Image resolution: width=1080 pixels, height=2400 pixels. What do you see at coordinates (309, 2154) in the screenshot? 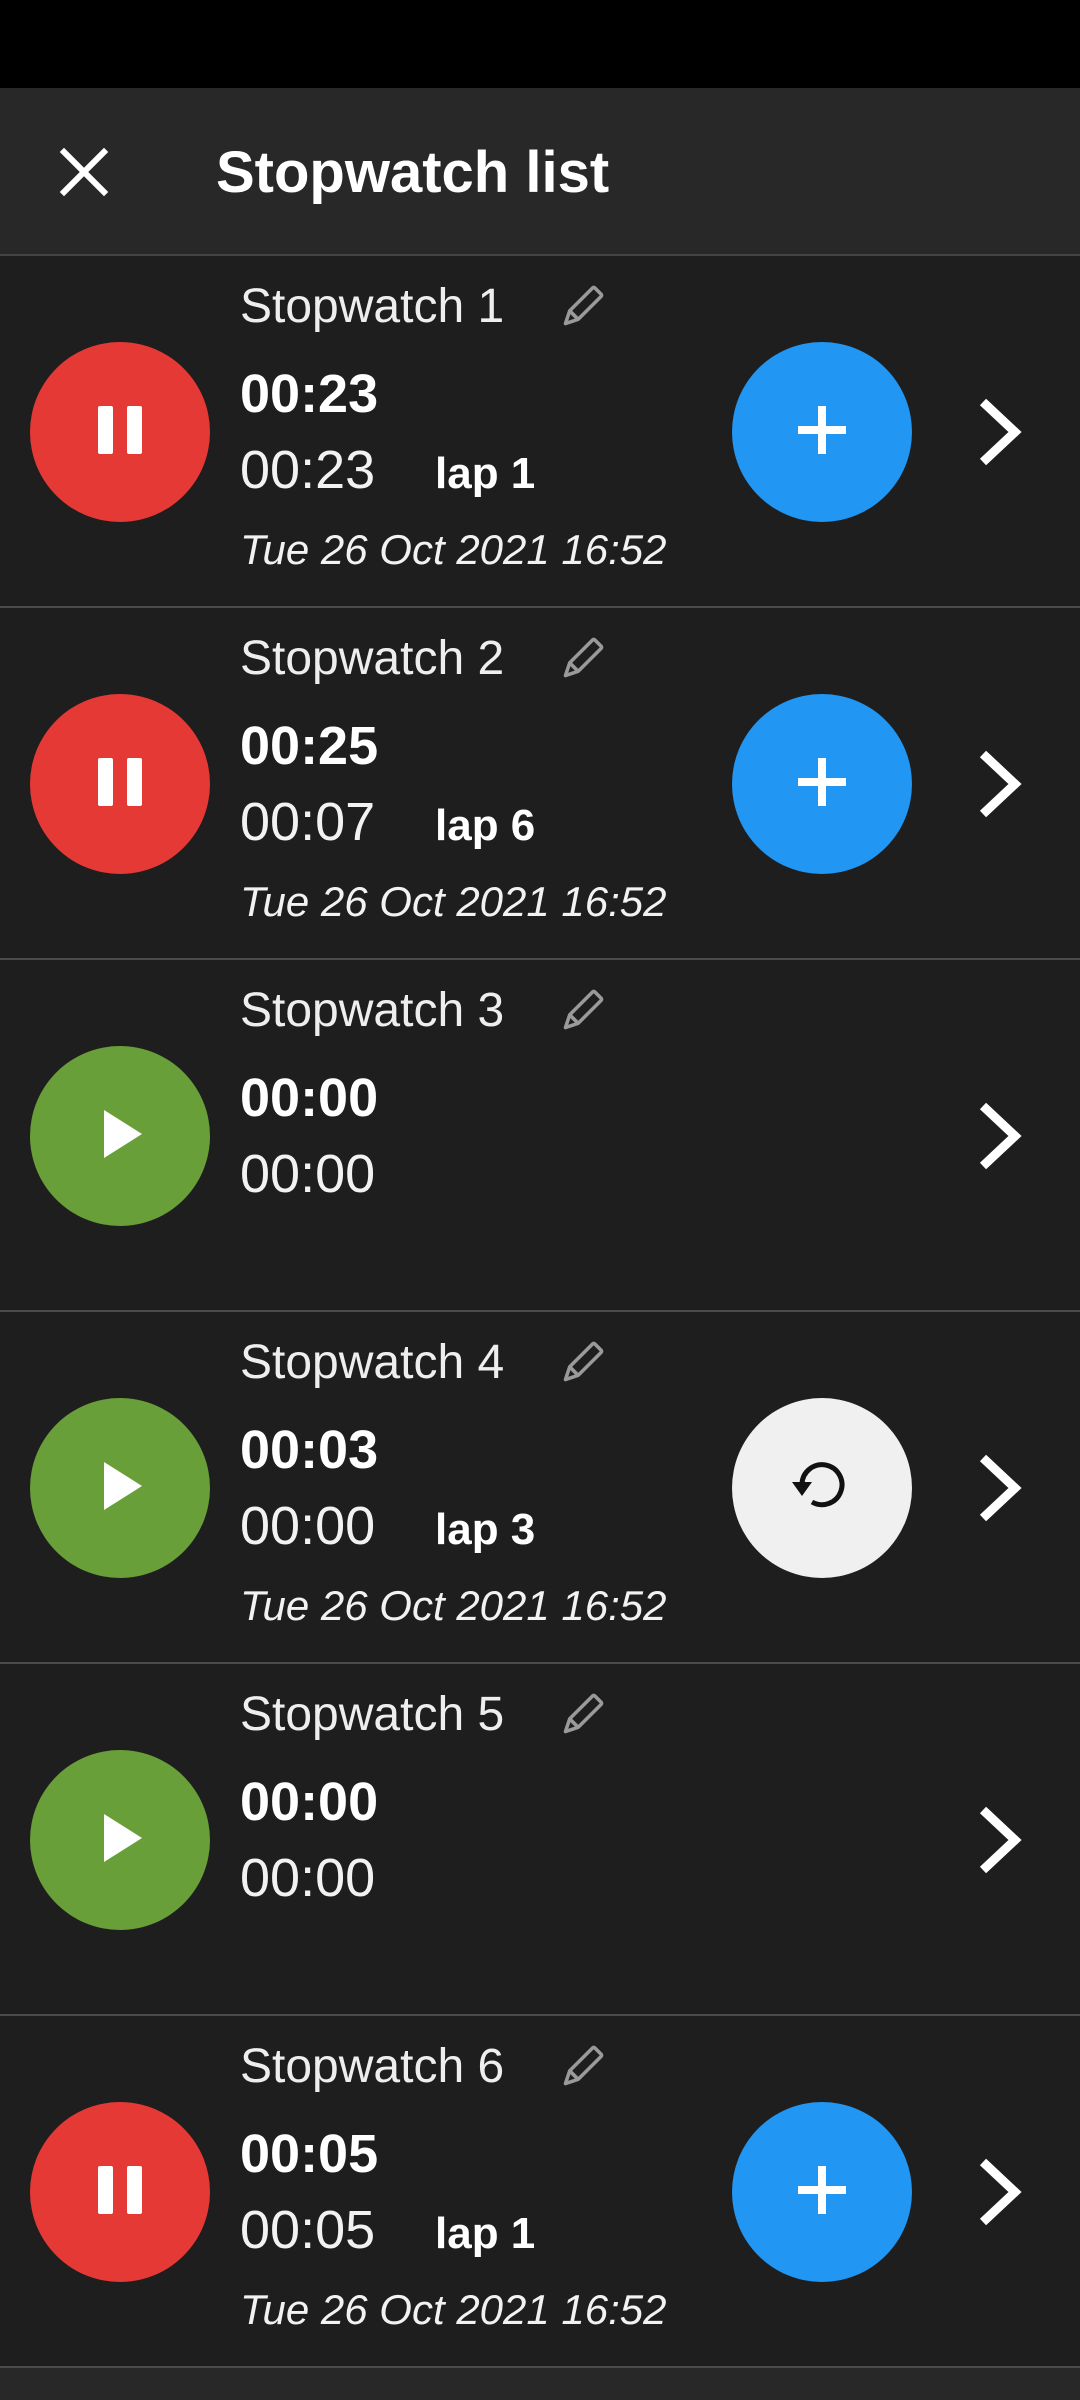
I see `total-time: 00:05` at bounding box center [309, 2154].